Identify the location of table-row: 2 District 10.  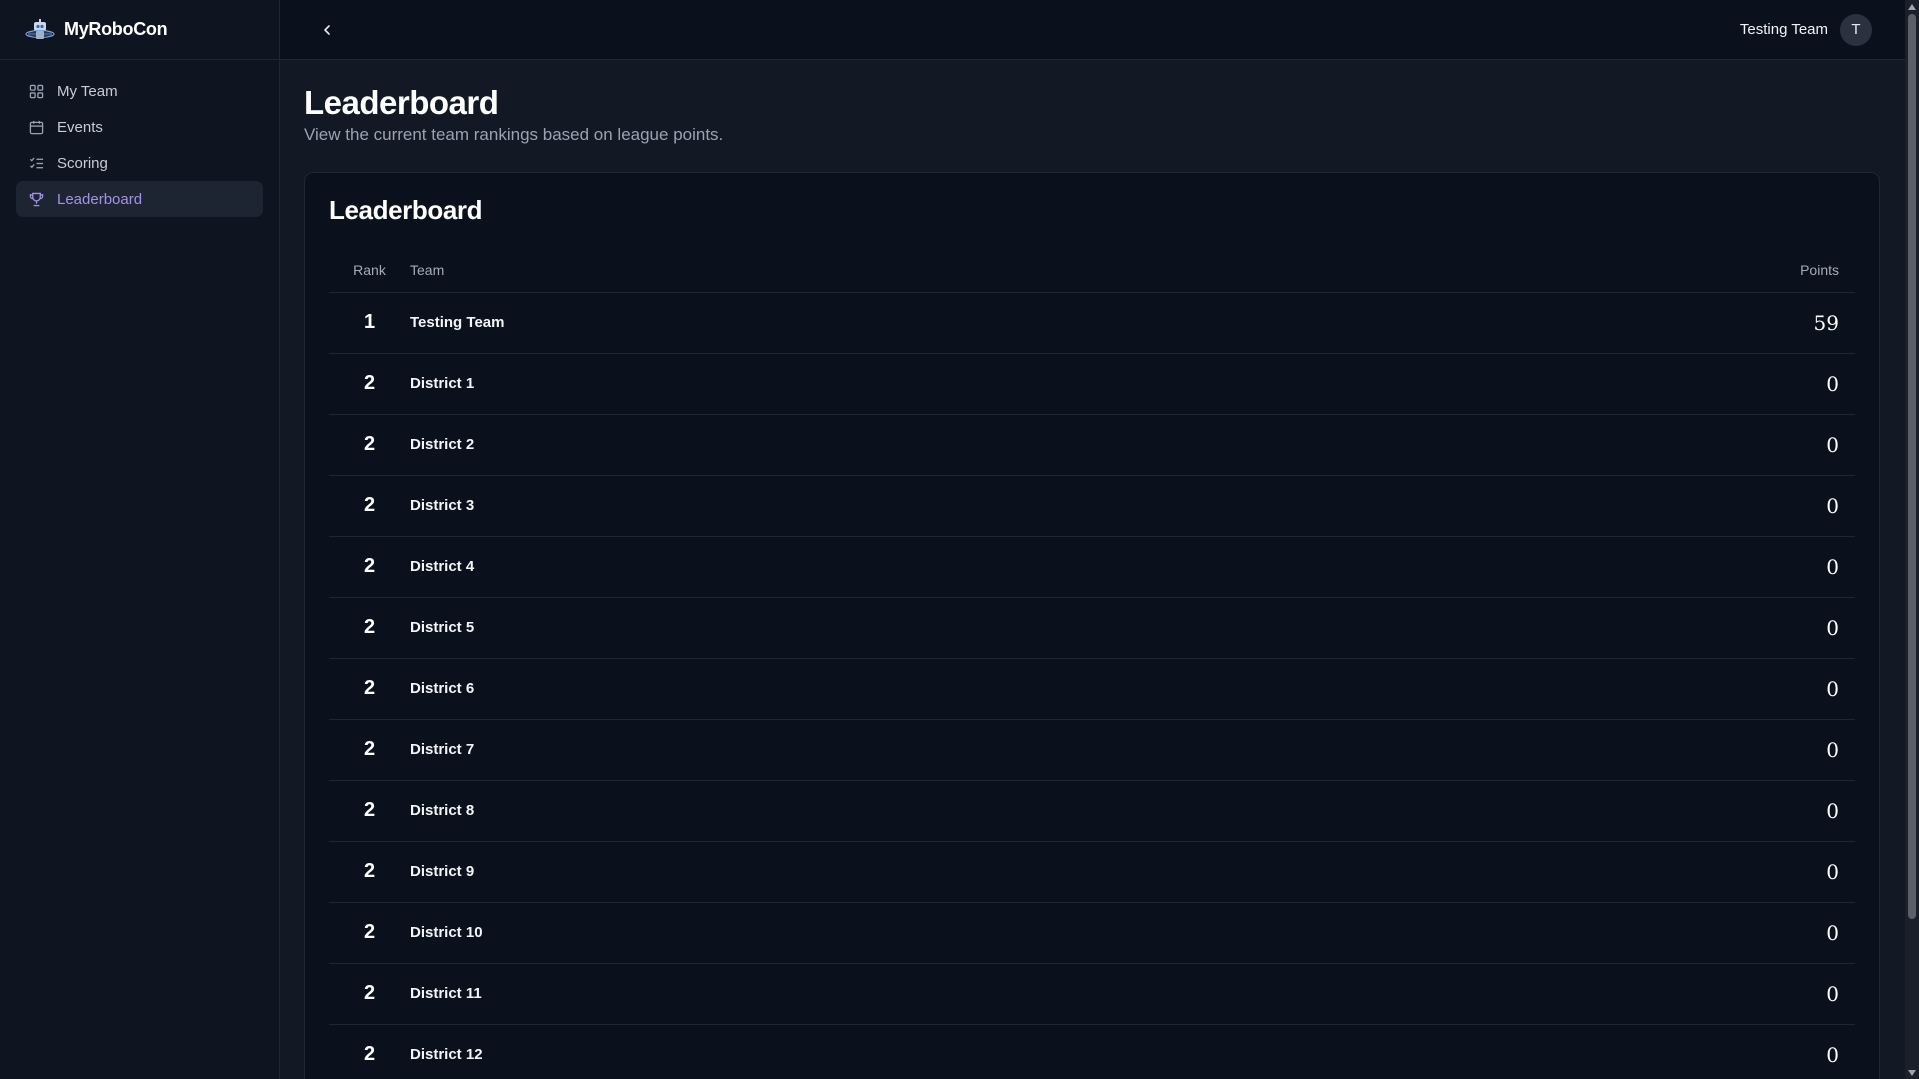
(1092, 384).